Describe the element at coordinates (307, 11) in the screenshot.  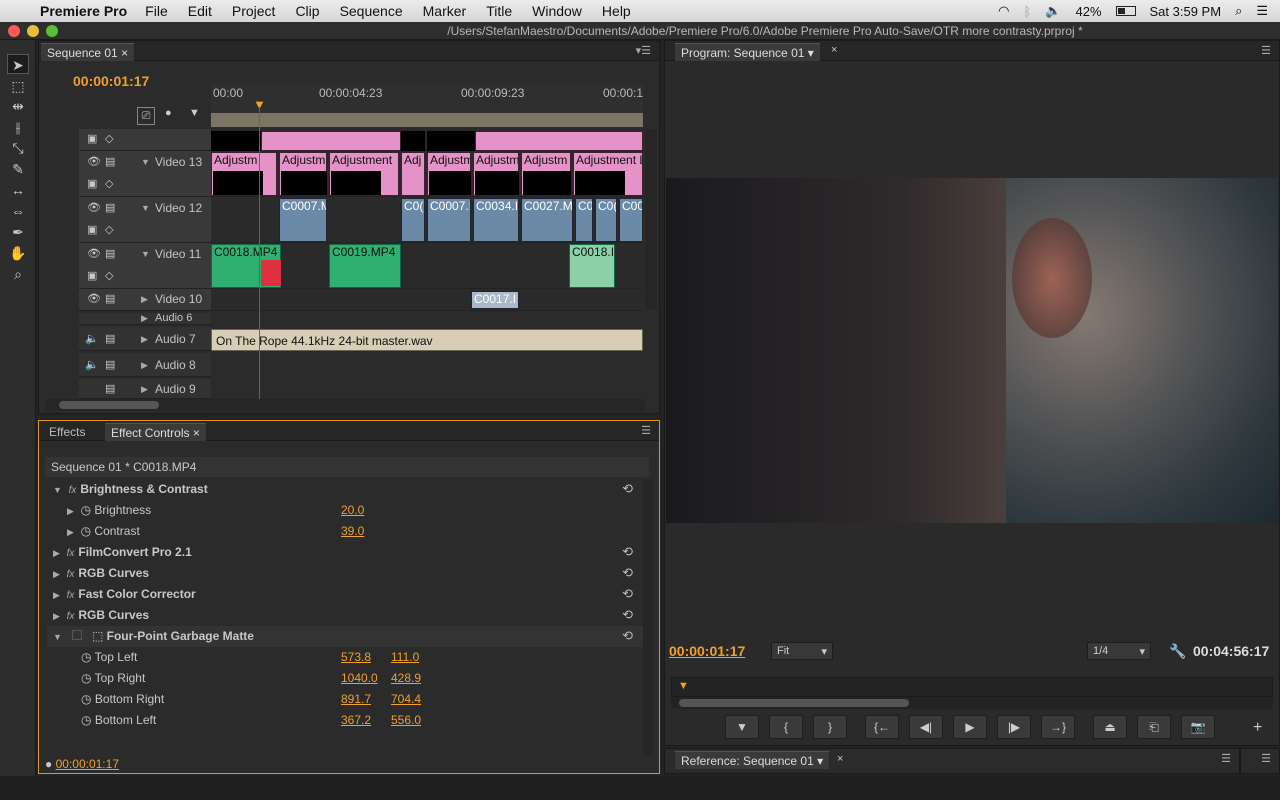
I see `menu-clip: Clip` at that location.